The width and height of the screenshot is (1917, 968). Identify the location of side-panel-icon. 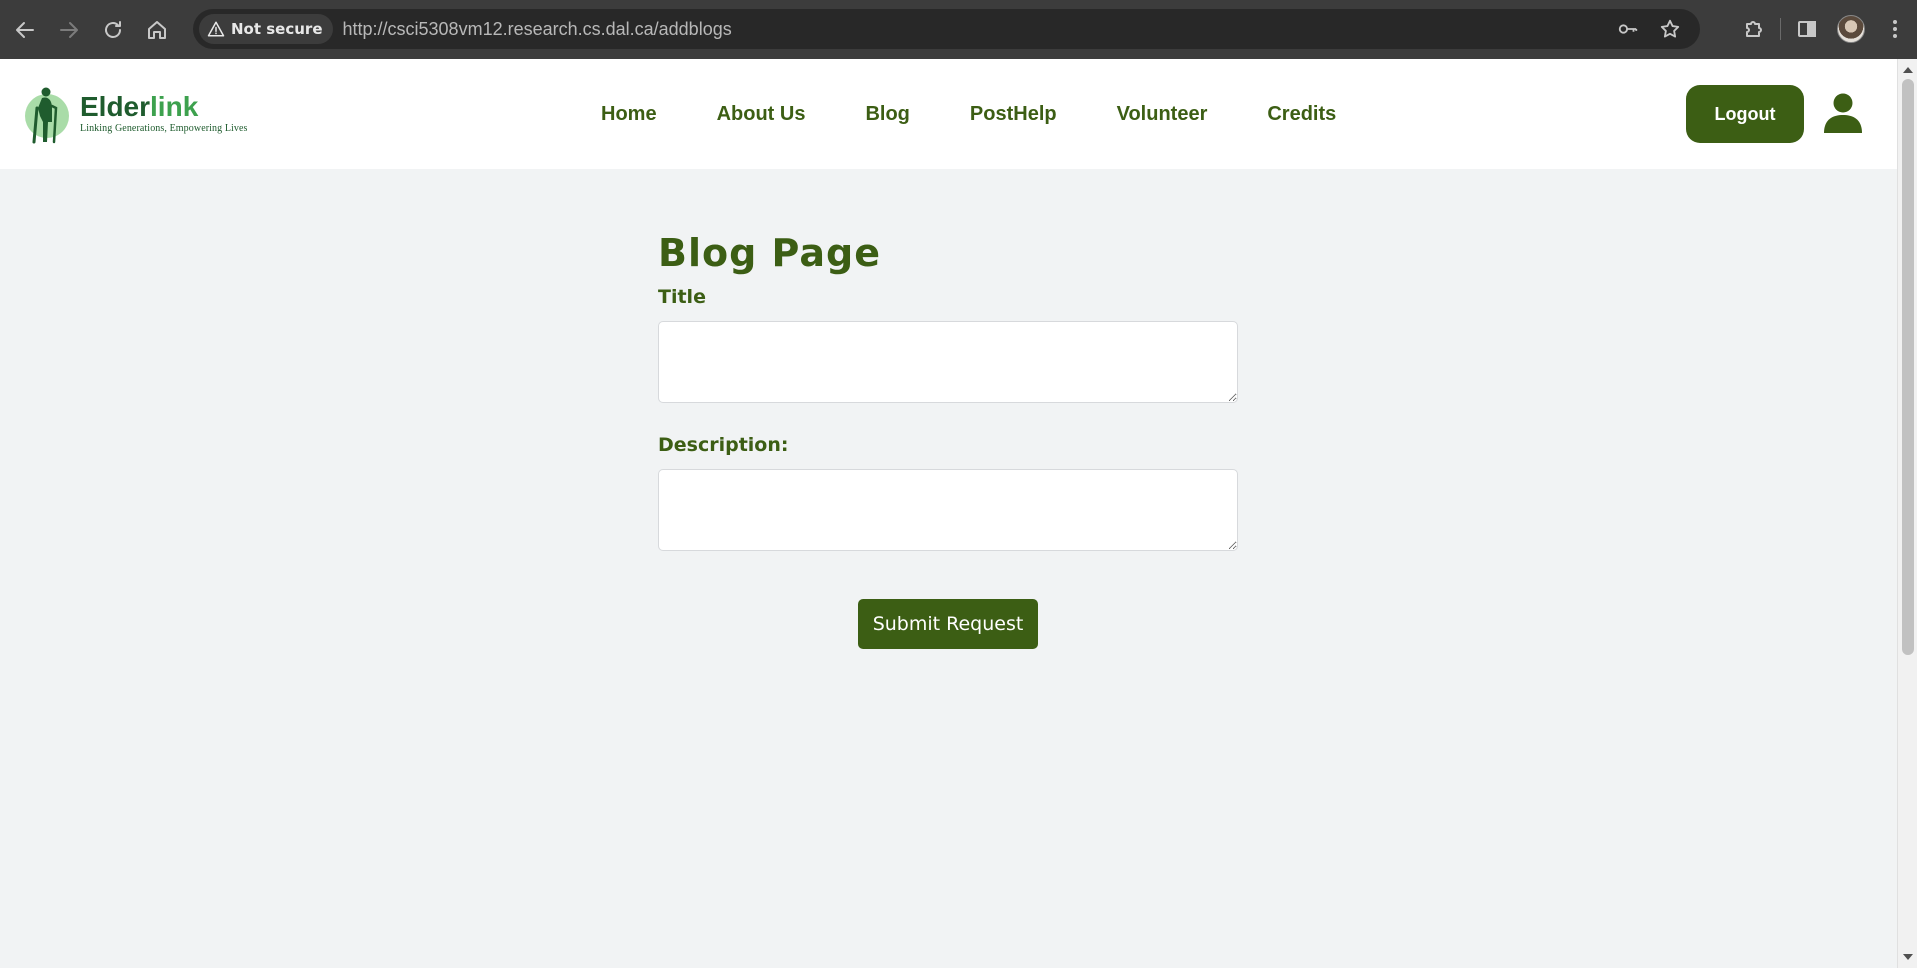
(1807, 29).